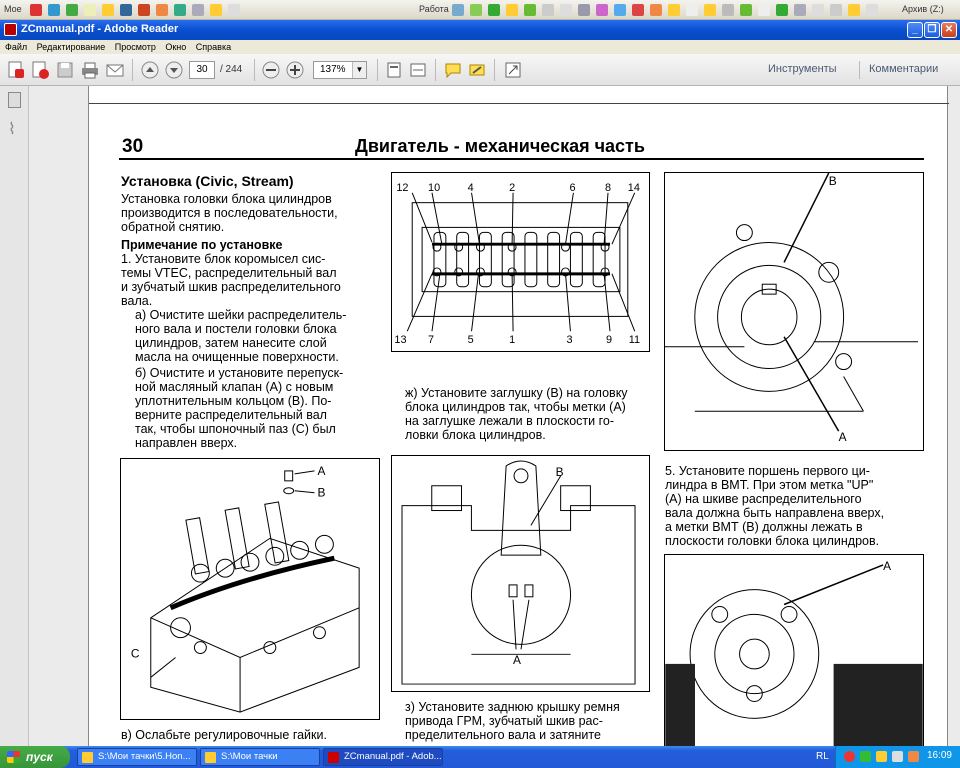  I want to click on zoom-select: 137% ▼, so click(340, 70).